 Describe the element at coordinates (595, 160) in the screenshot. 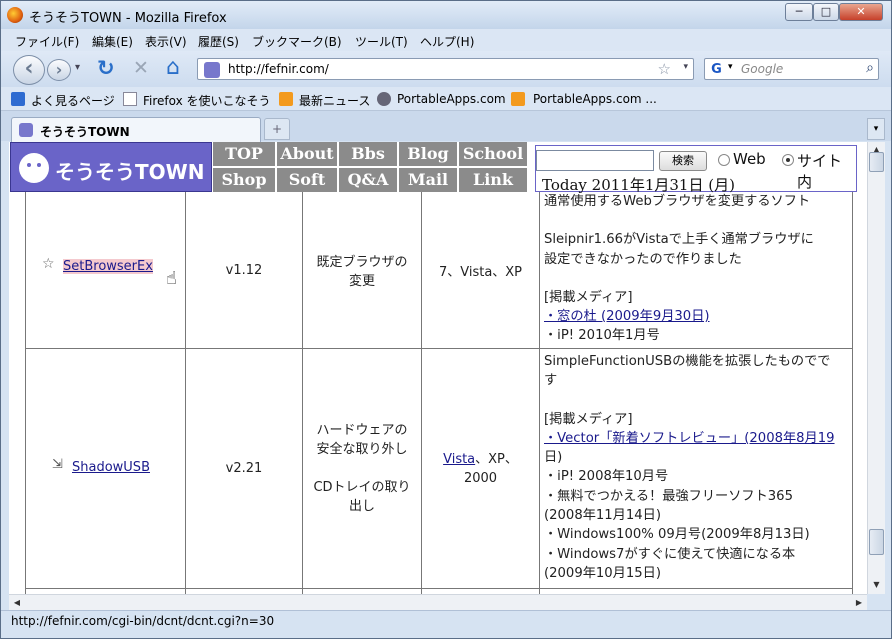

I see `site-search-input` at that location.